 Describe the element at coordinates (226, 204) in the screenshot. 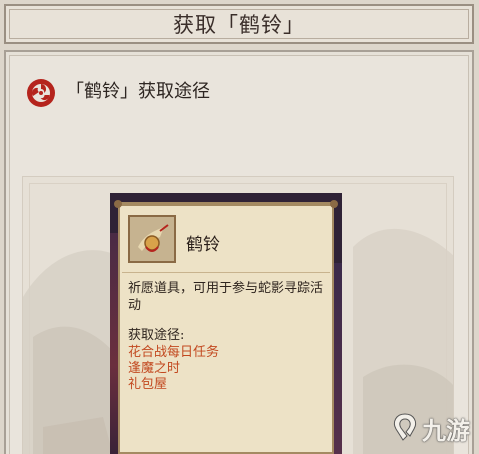

I see `card-ornament` at that location.